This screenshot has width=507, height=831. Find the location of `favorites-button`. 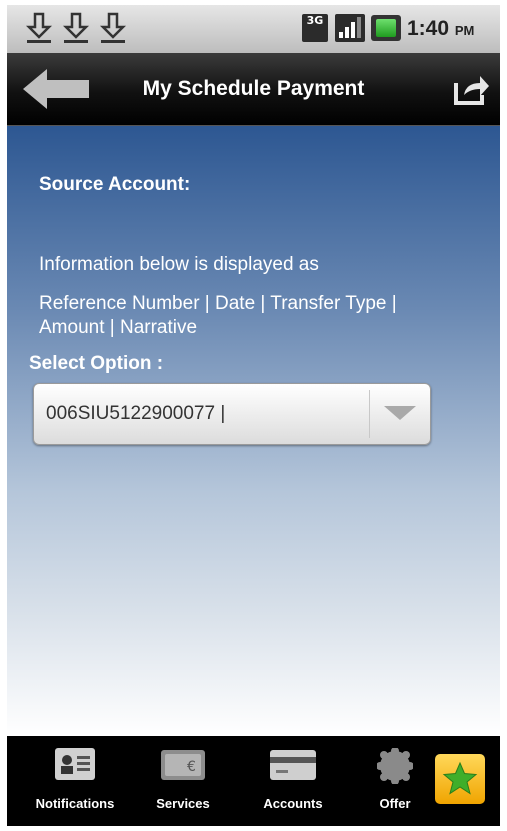

favorites-button is located at coordinates (460, 779).